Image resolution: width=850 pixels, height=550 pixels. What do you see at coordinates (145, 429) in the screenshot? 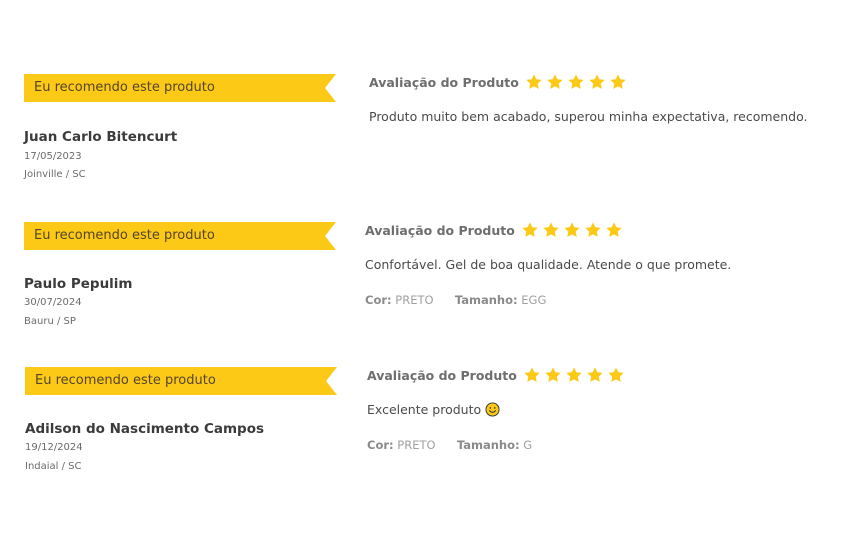
I see `reviewer-name: Adilson do Nascimento Campos` at bounding box center [145, 429].